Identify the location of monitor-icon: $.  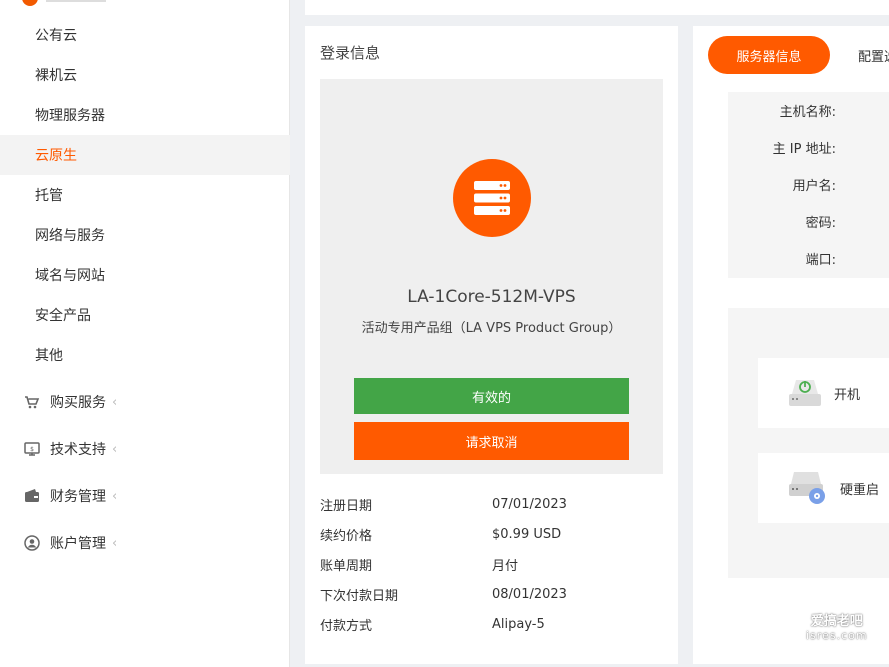
(32, 449).